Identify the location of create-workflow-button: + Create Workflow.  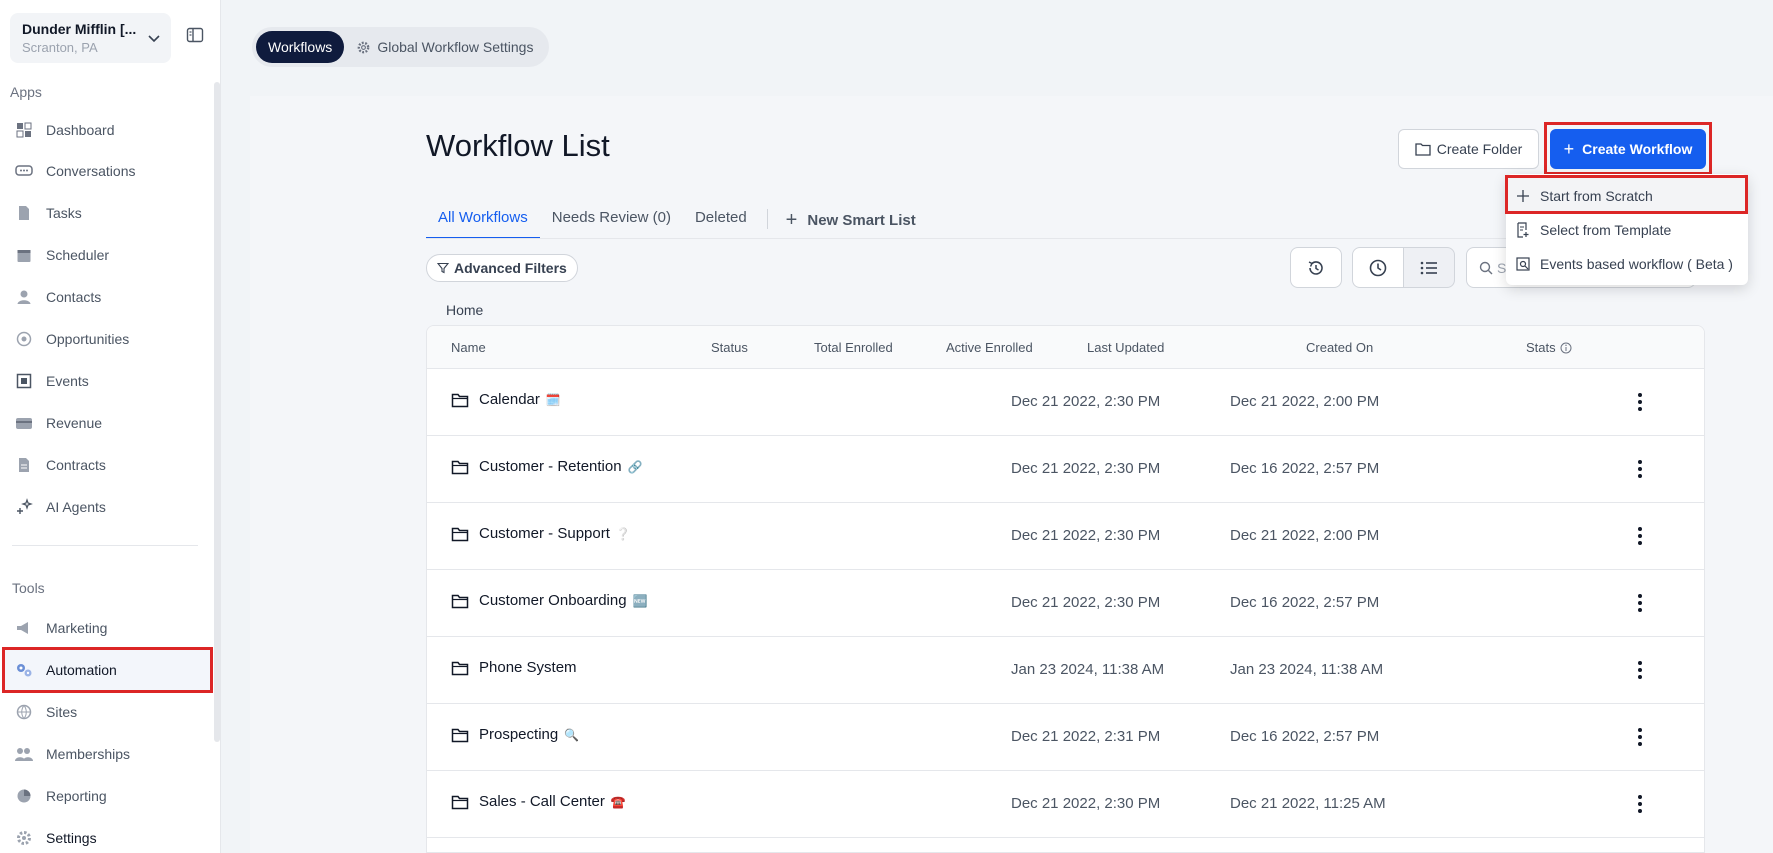
(1628, 149).